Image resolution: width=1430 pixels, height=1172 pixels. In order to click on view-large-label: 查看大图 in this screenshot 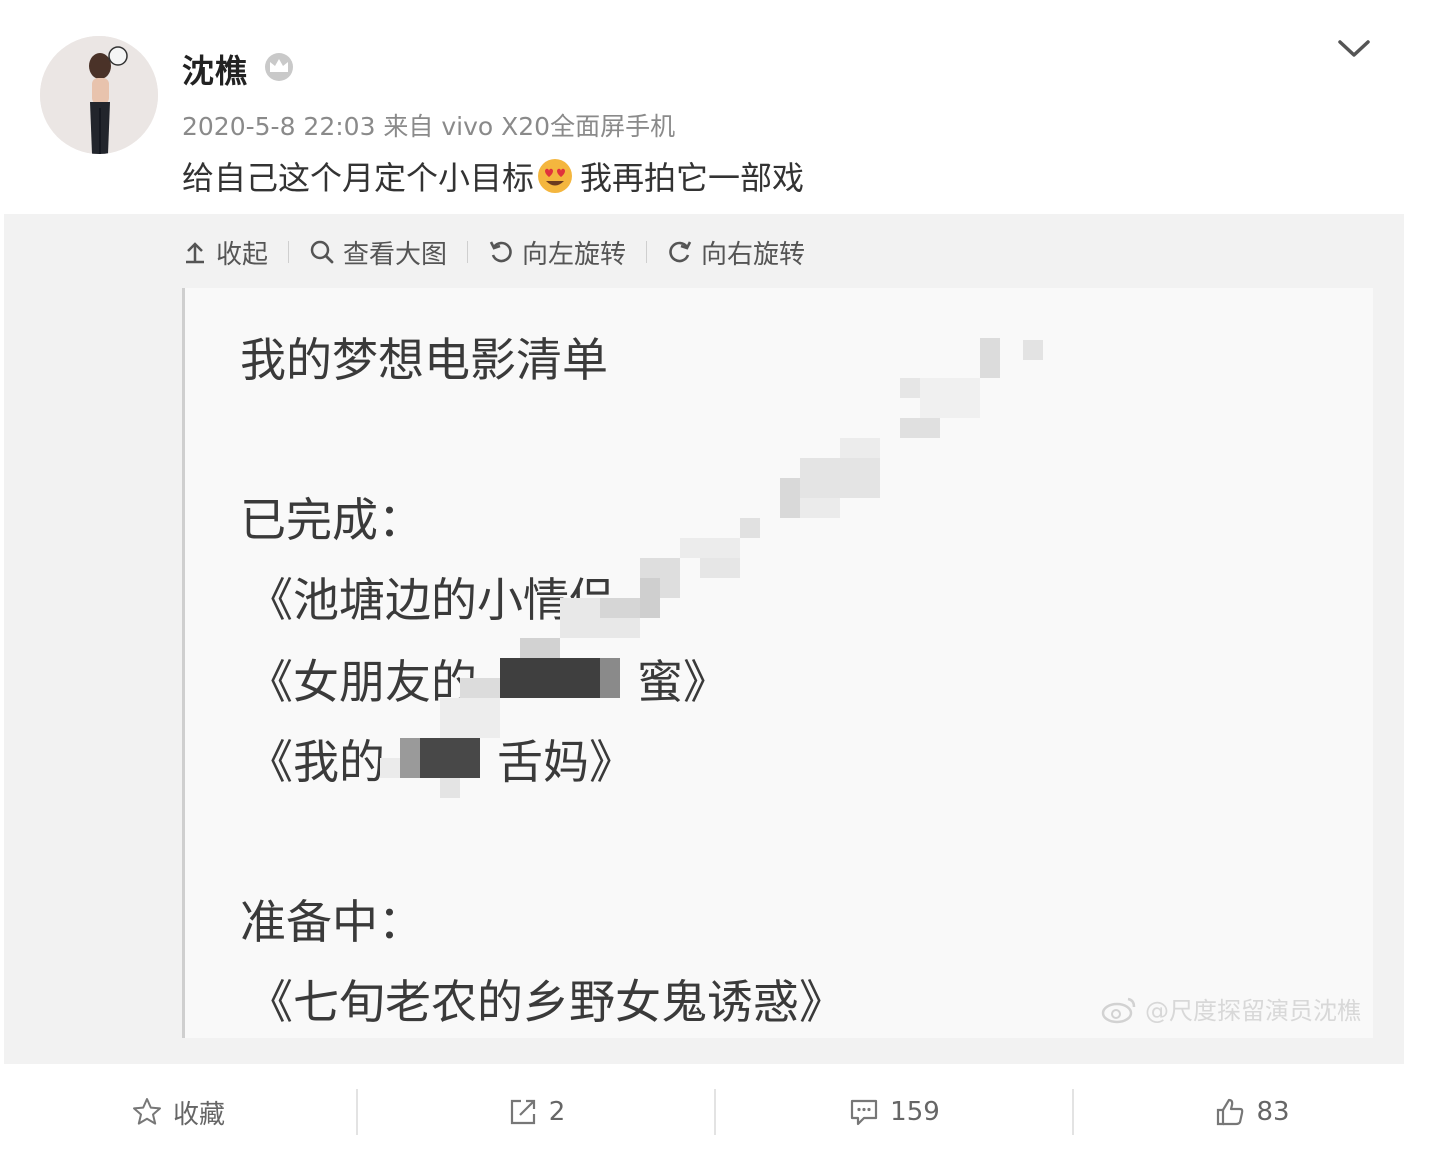, I will do `click(395, 254)`.